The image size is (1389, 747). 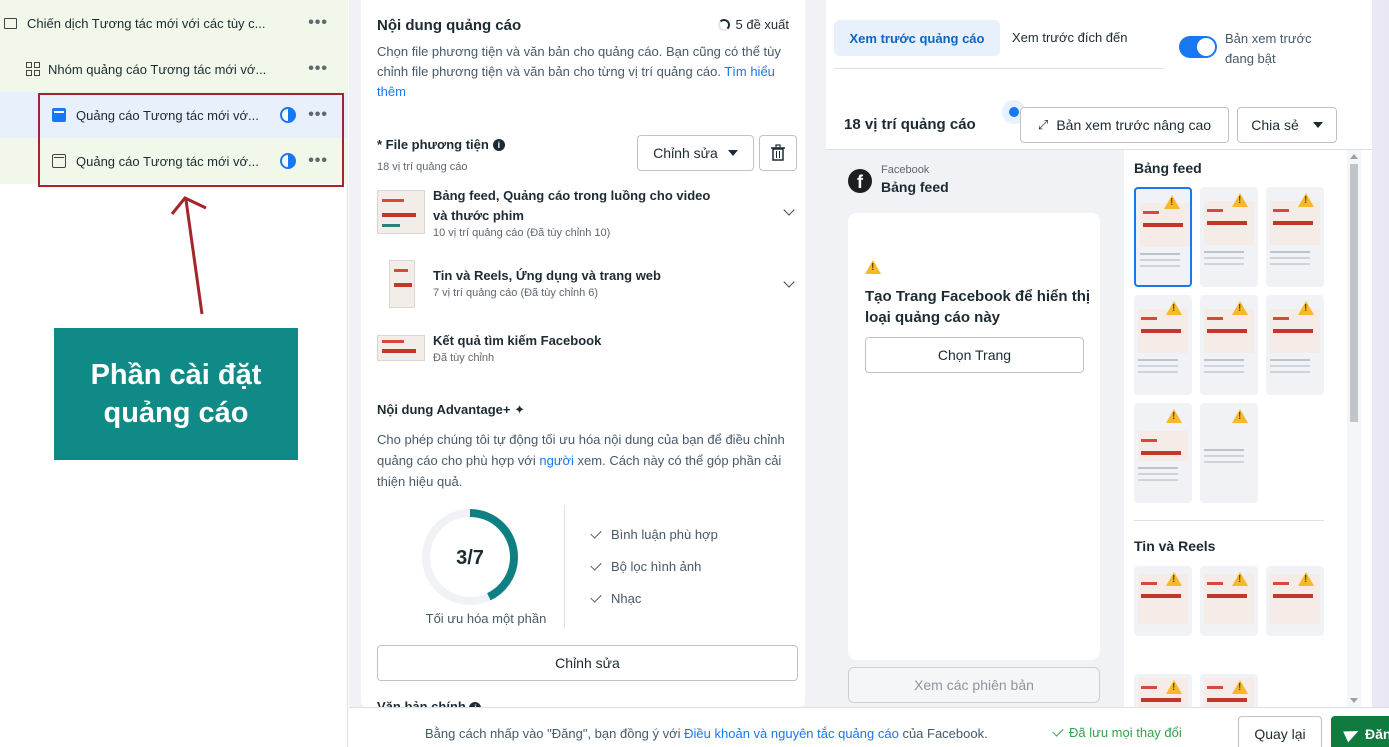 What do you see at coordinates (1043, 124) in the screenshot?
I see `expand-icon: ⤢` at bounding box center [1043, 124].